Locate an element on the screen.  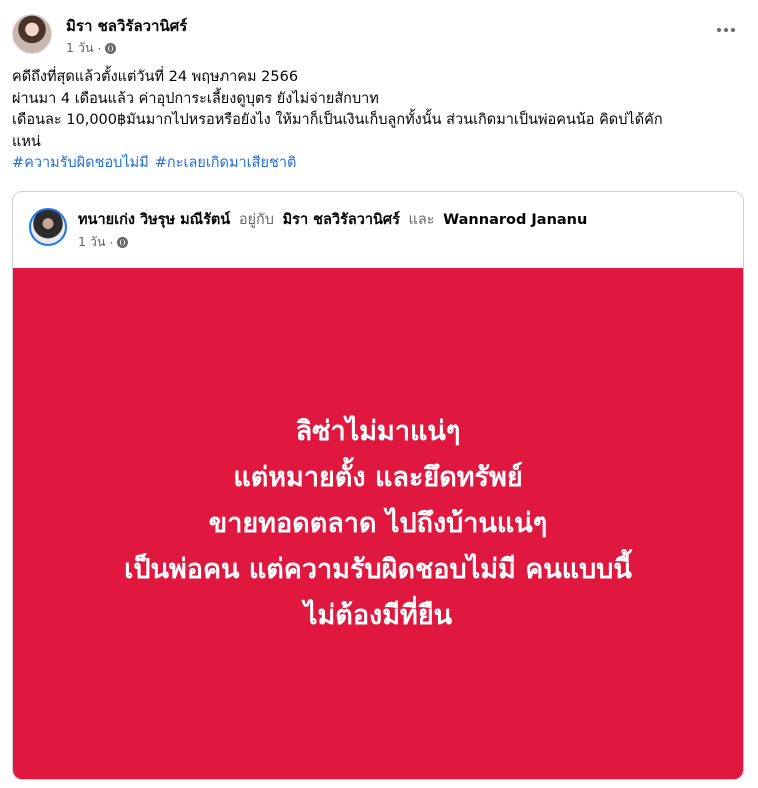
quote-line: ขายทอดตลาด ไปถึงบ้านแน่ๆ is located at coordinates (378, 523).